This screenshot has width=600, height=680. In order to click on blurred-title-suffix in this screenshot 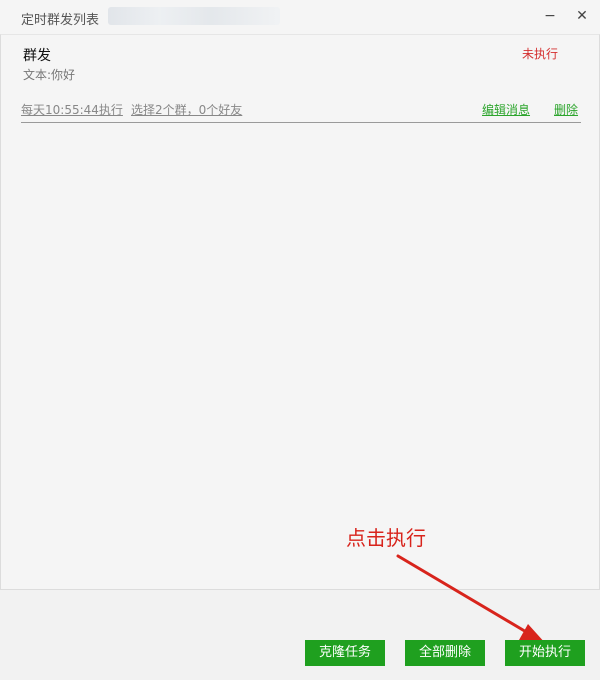, I will do `click(194, 16)`.